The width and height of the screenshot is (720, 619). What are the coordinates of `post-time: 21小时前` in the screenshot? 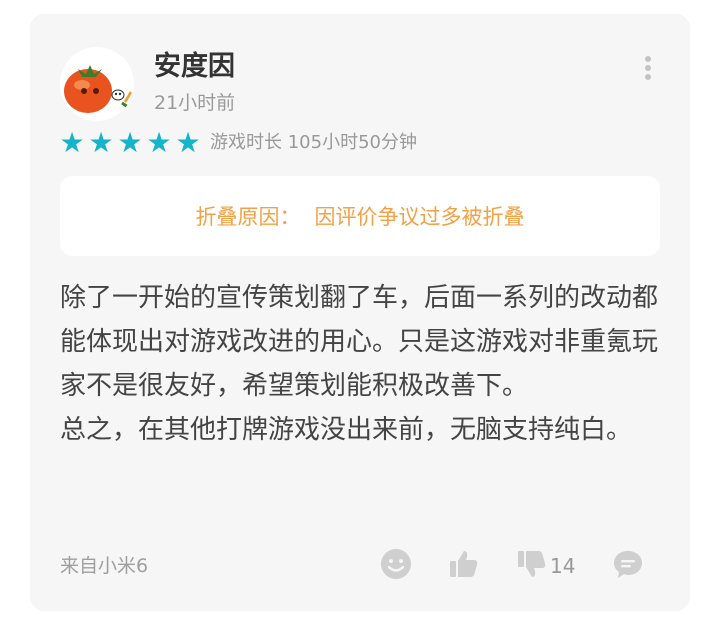 It's located at (195, 103).